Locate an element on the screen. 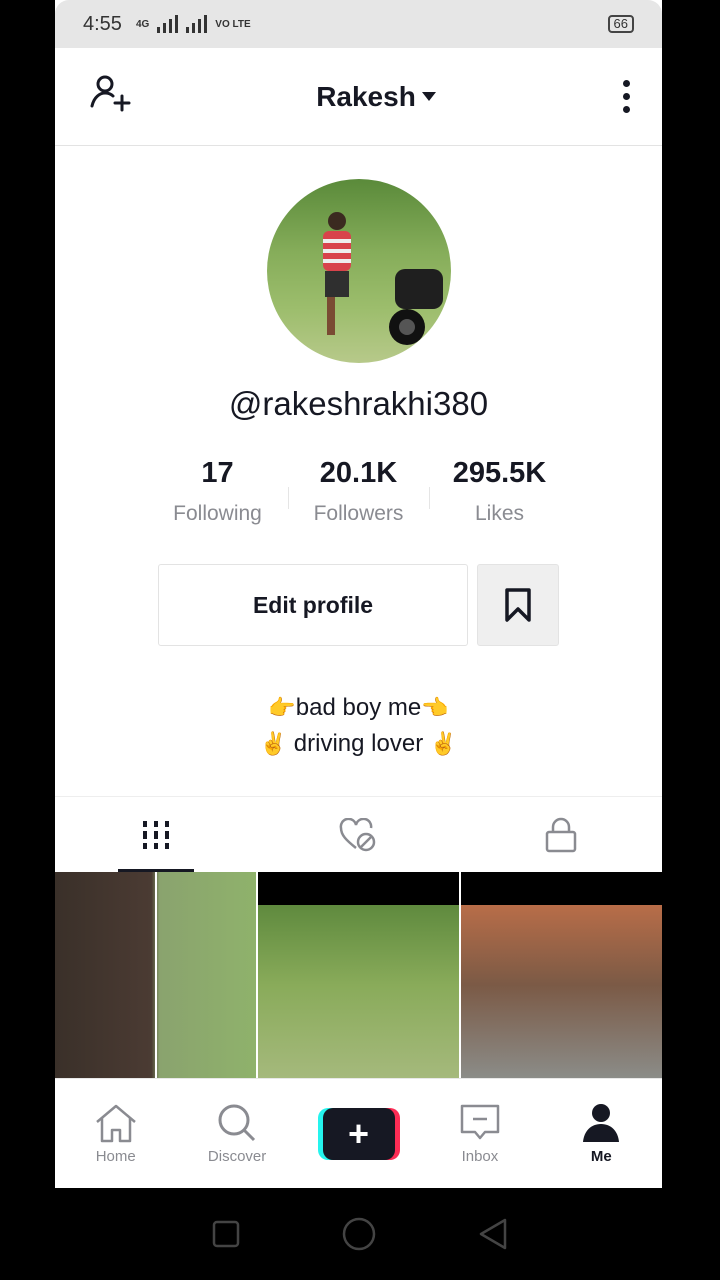 The image size is (720, 1280). chevron-down-icon is located at coordinates (428, 96).